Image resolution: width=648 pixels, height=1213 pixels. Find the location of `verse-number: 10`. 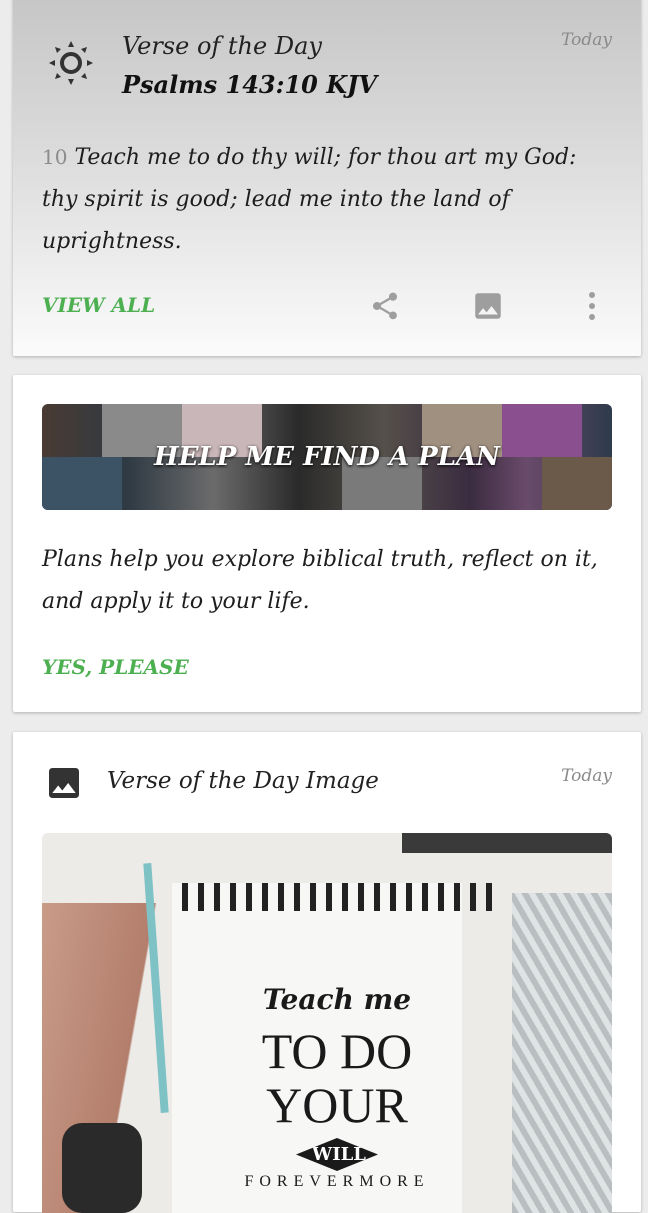

verse-number: 10 is located at coordinates (55, 157).